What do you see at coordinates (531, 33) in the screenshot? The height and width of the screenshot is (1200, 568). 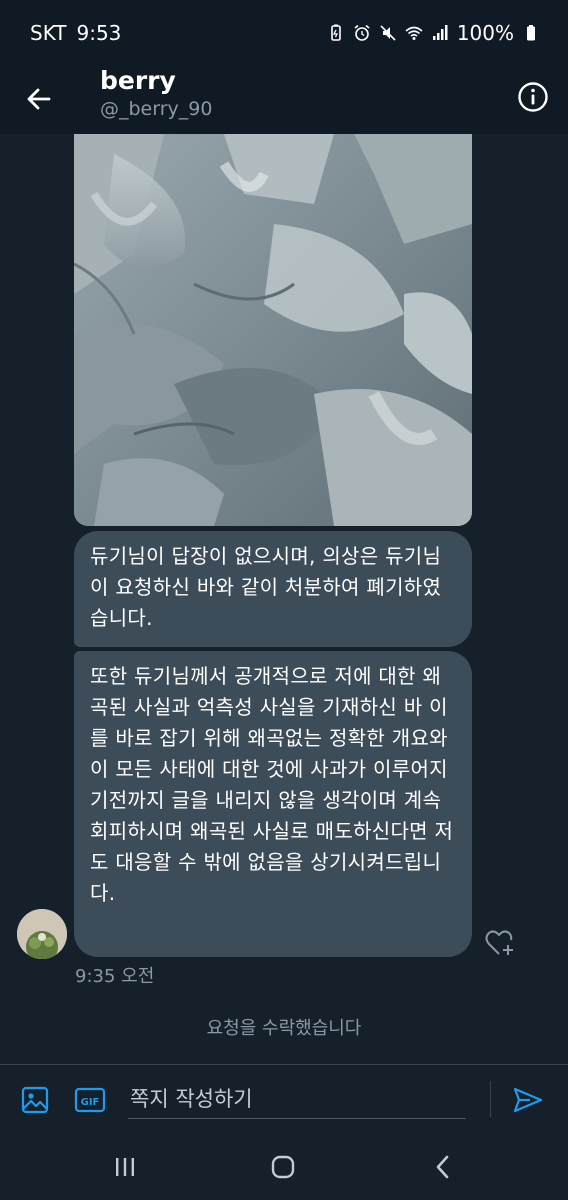 I see `battery-icon` at bounding box center [531, 33].